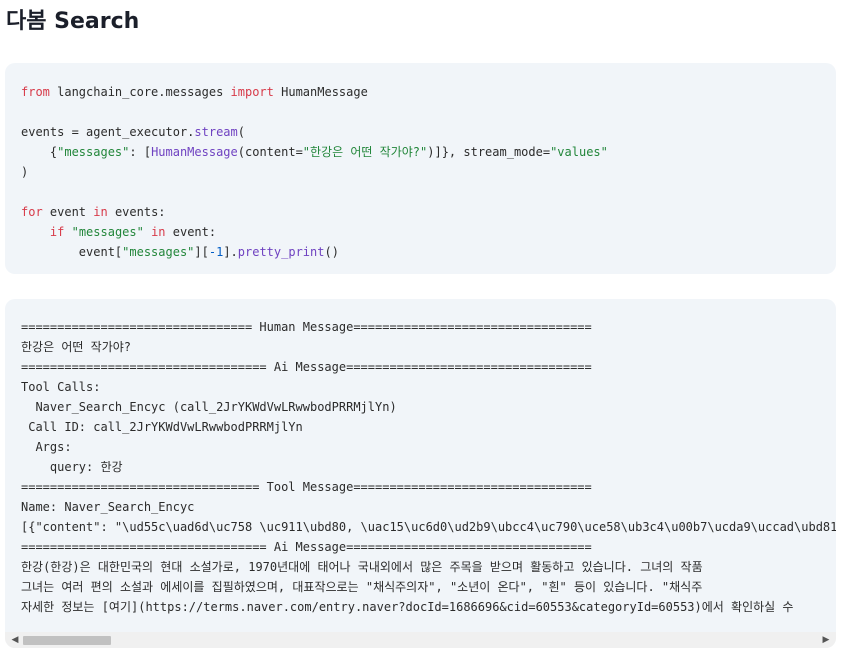 This screenshot has width=855, height=667. I want to click on code-token: for, so click(32, 212).